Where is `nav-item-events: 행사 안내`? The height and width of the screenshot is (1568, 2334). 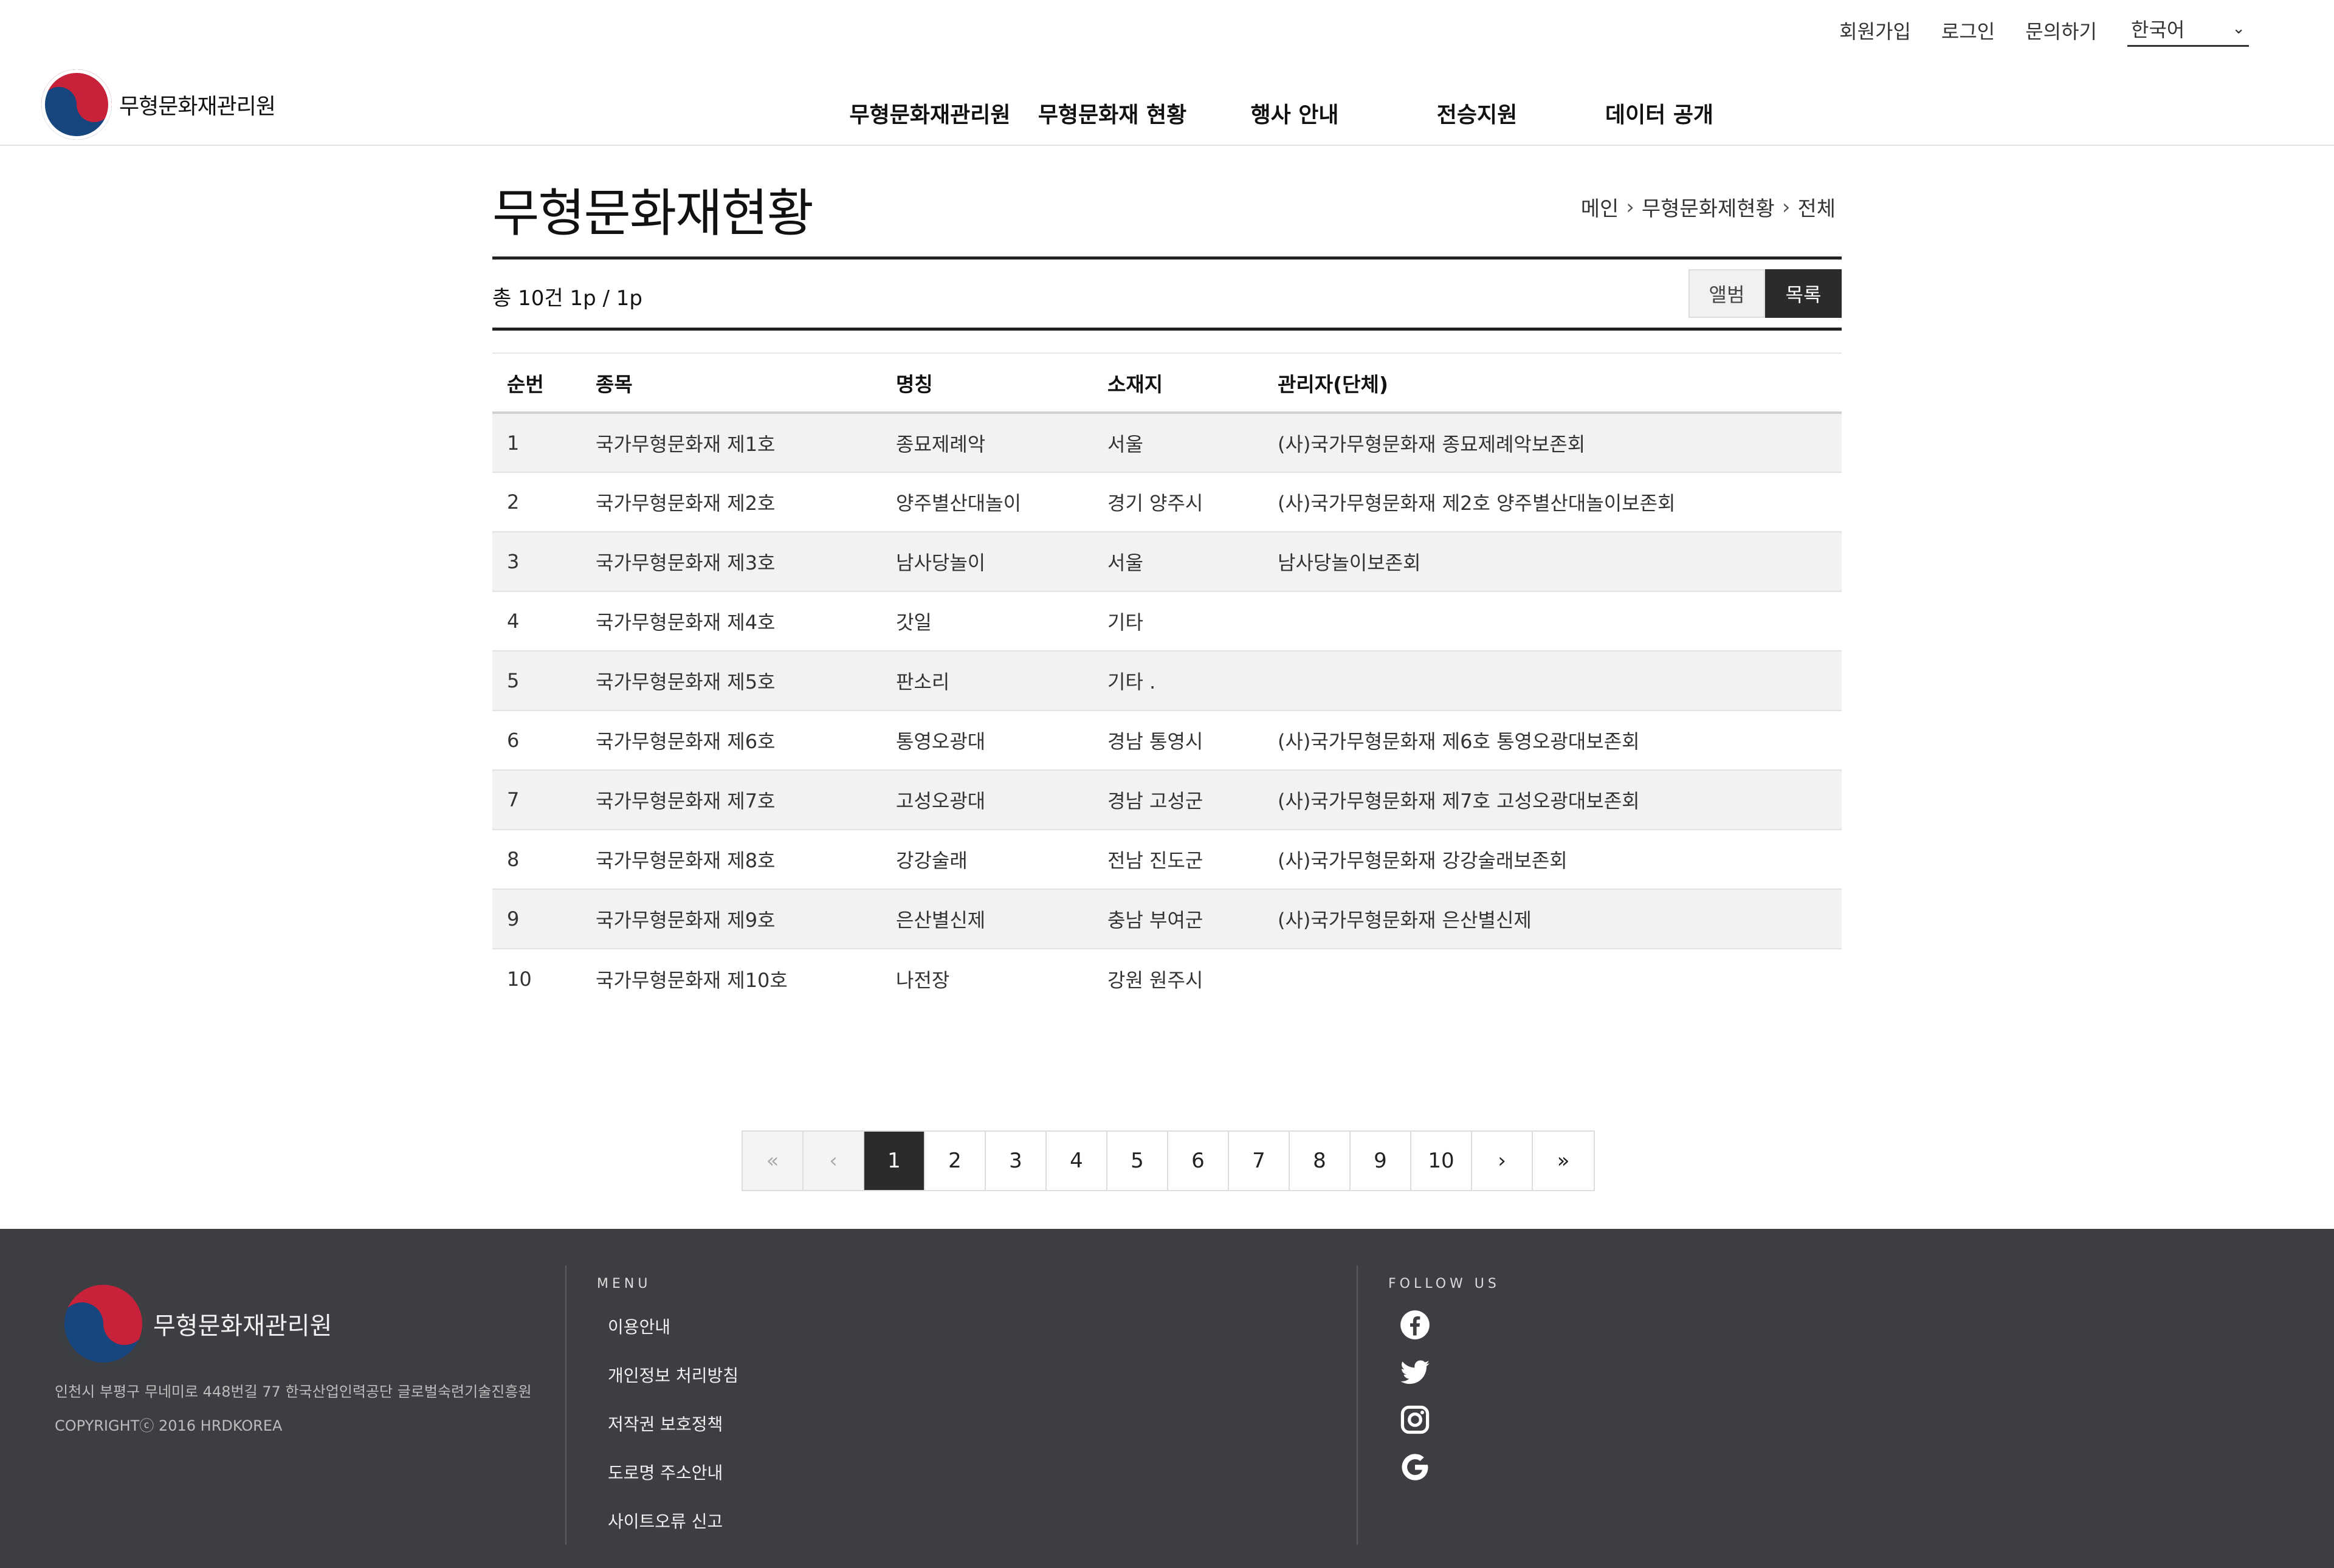
nav-item-events: 행사 안내 is located at coordinates (1294, 113).